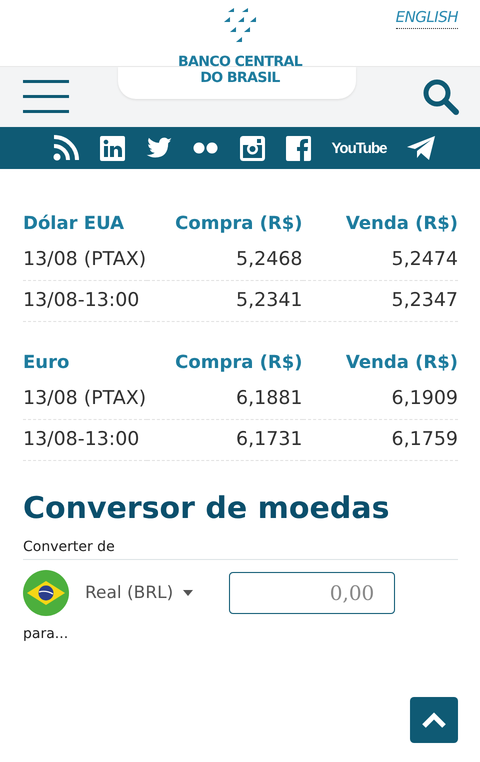 This screenshot has height=762, width=480. I want to click on facebook-icon, so click(298, 148).